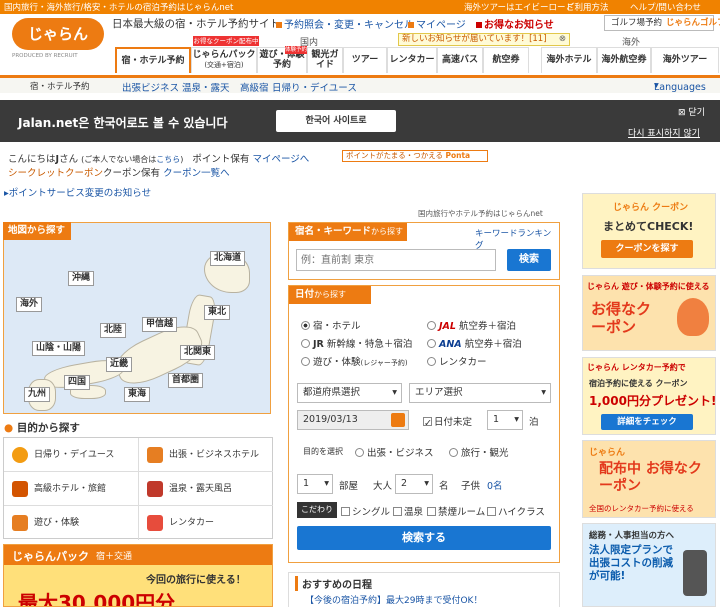 This screenshot has width=720, height=607. I want to click on pack-banner: じゃらんパック 宿＋交通 今回の旅行に使える！ 最大30,000円分, so click(138, 575).